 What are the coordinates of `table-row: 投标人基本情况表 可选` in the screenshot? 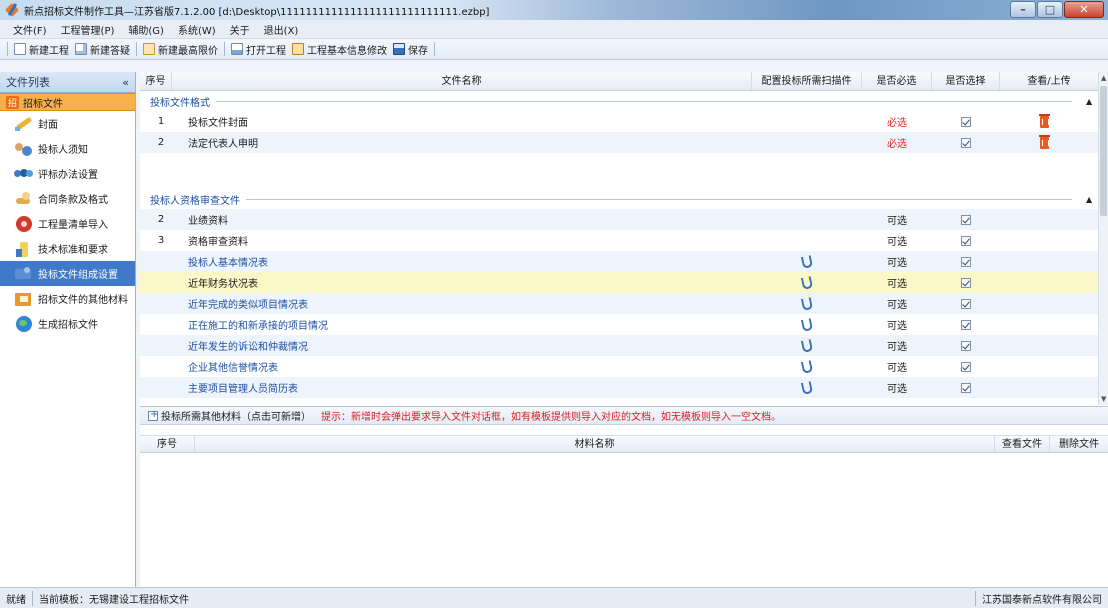 It's located at (619, 261).